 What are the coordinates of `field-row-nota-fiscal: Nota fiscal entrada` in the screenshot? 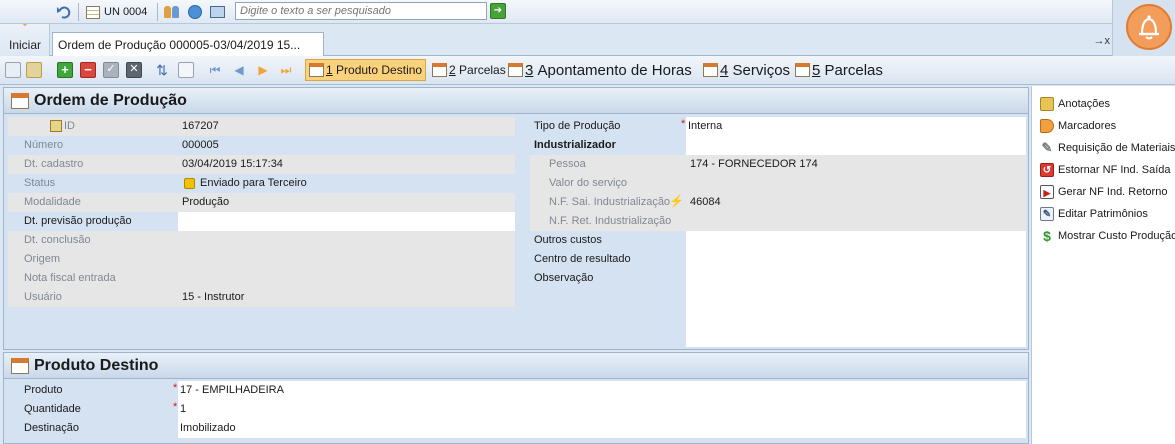 It's located at (261, 278).